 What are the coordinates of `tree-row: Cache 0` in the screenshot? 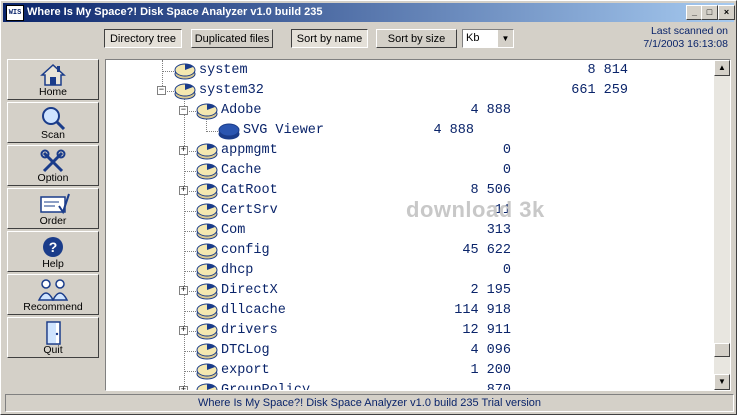 It's located at (406, 171).